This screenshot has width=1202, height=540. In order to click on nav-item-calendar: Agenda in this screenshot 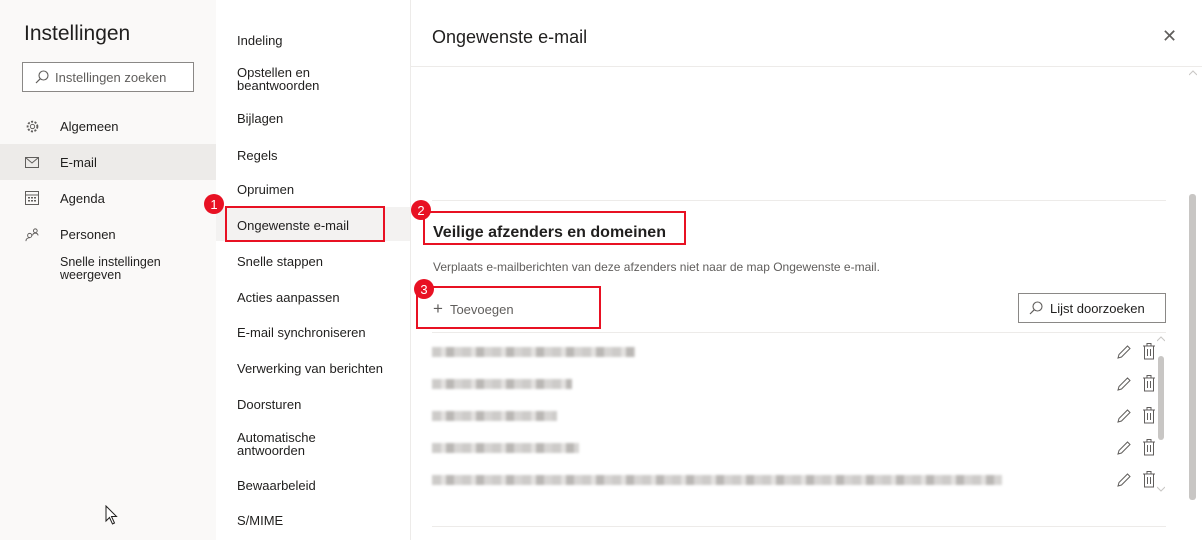, I will do `click(108, 198)`.